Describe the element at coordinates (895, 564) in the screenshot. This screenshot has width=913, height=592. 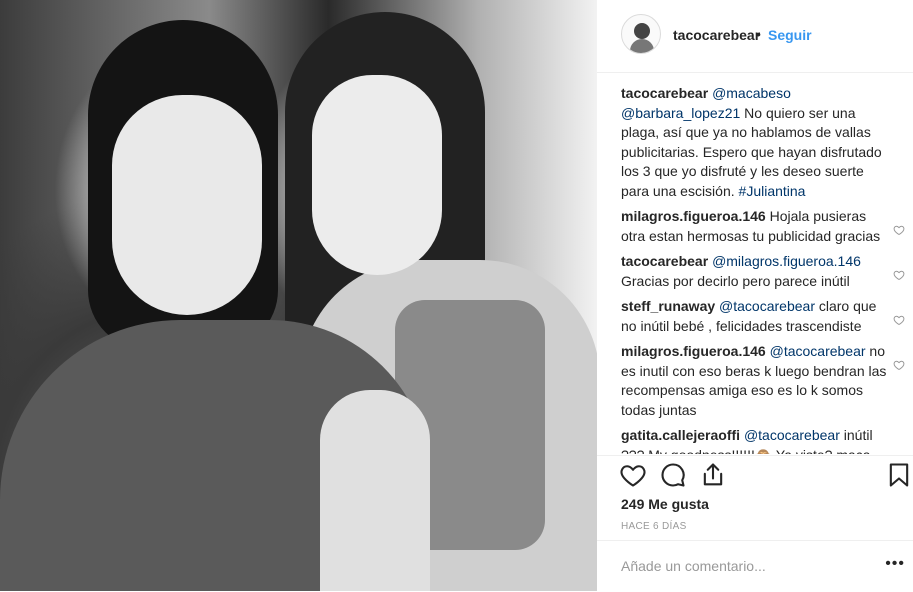
I see `more-options-button: •••` at that location.